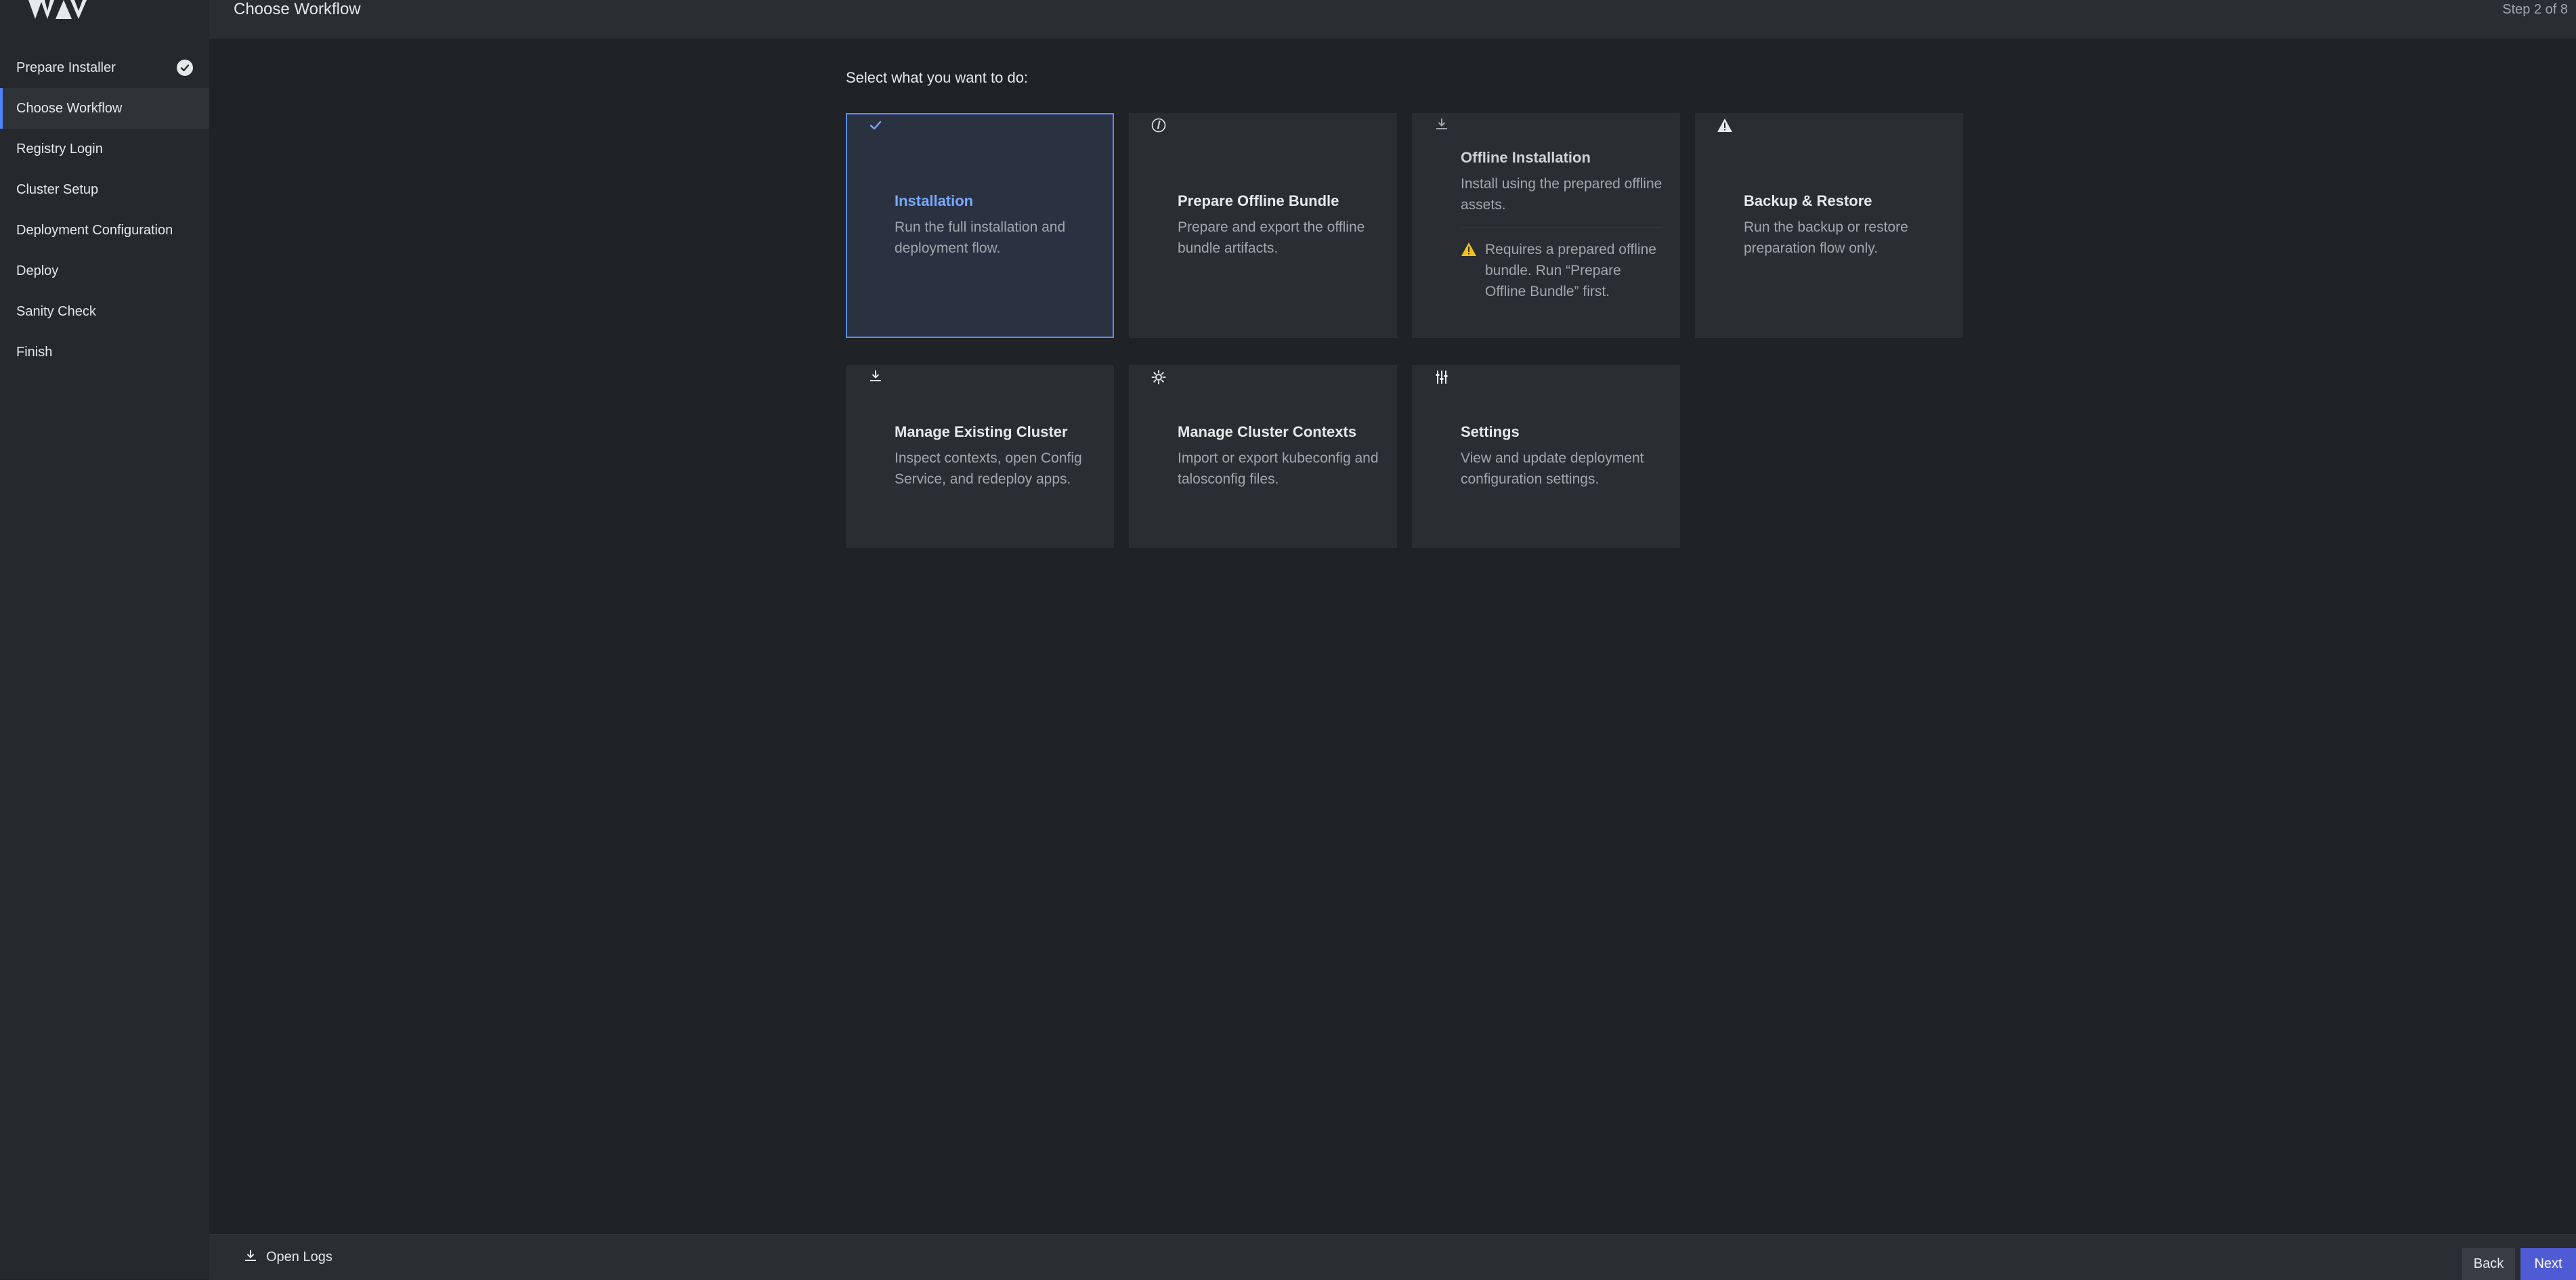 Image resolution: width=2576 pixels, height=1280 pixels. I want to click on page-title: Choose Workflow, so click(297, 9).